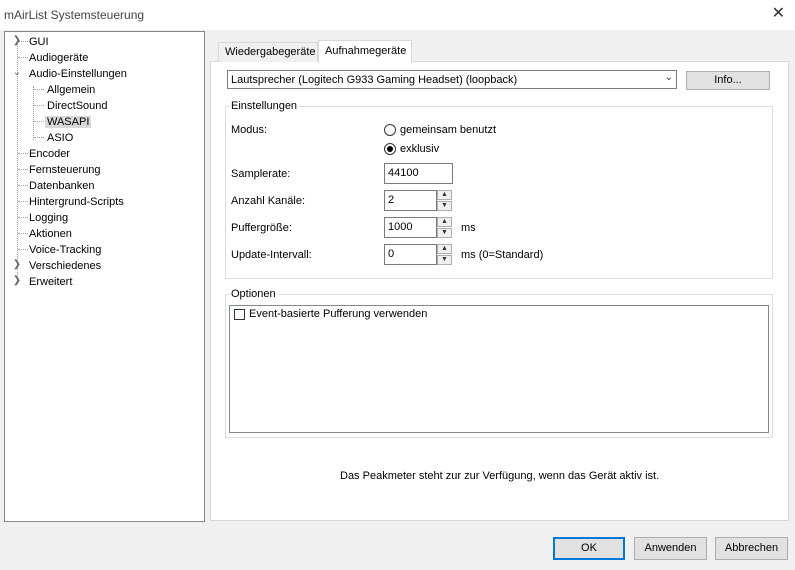  I want to click on tree-item-audio-einstellungen: Audio-Einstellungen, so click(78, 74).